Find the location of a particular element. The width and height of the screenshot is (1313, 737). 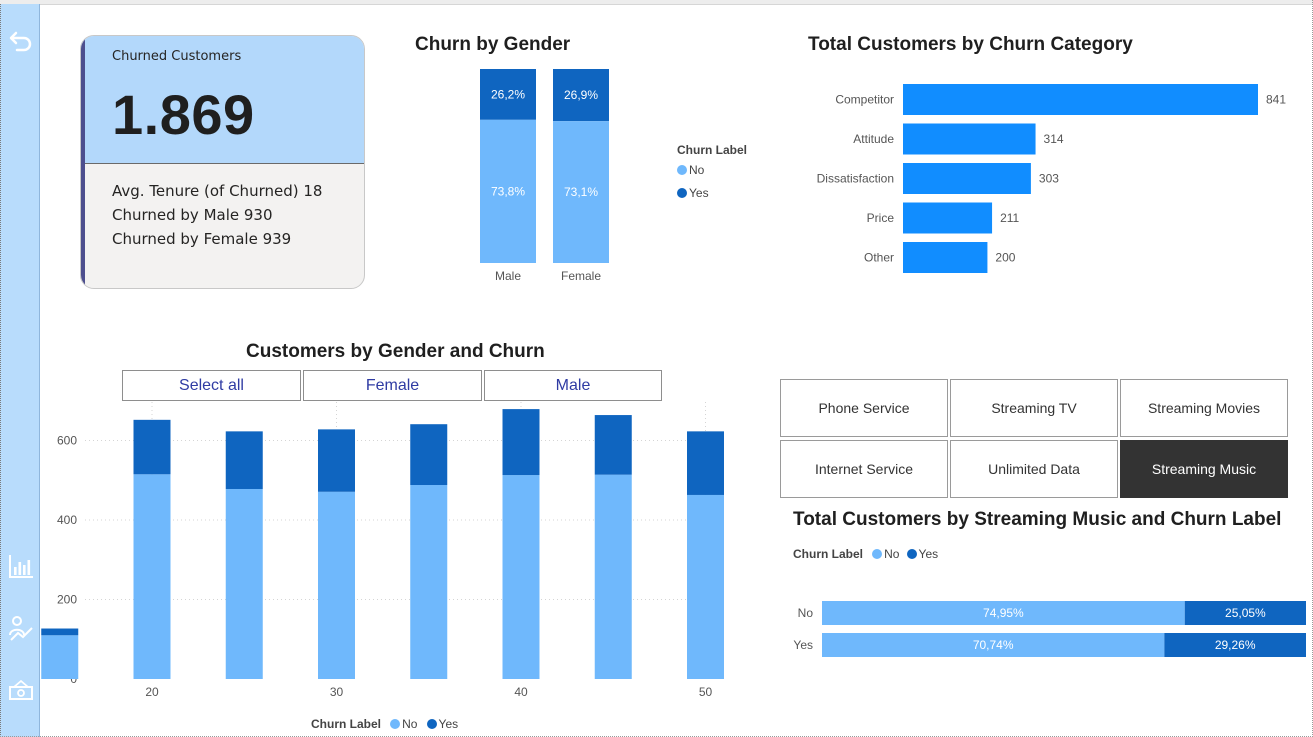

slicer-female-button: Female is located at coordinates (392, 385).